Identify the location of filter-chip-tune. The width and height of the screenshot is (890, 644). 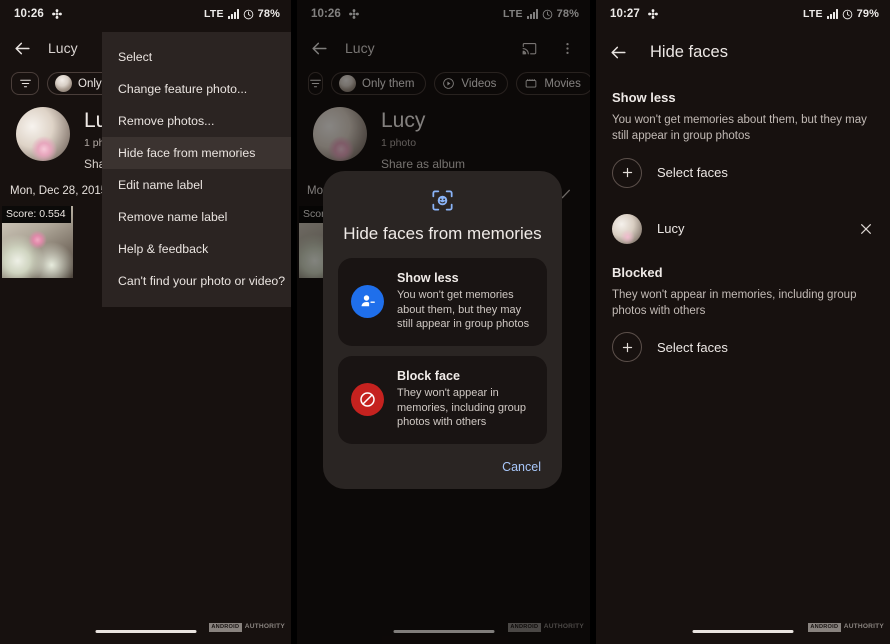
(25, 83).